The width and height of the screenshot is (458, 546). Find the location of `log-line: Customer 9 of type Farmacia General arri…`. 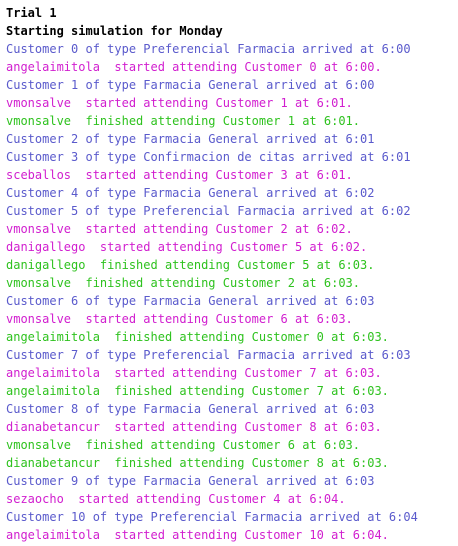

log-line: Customer 9 of type Farmacia General arri… is located at coordinates (190, 481).